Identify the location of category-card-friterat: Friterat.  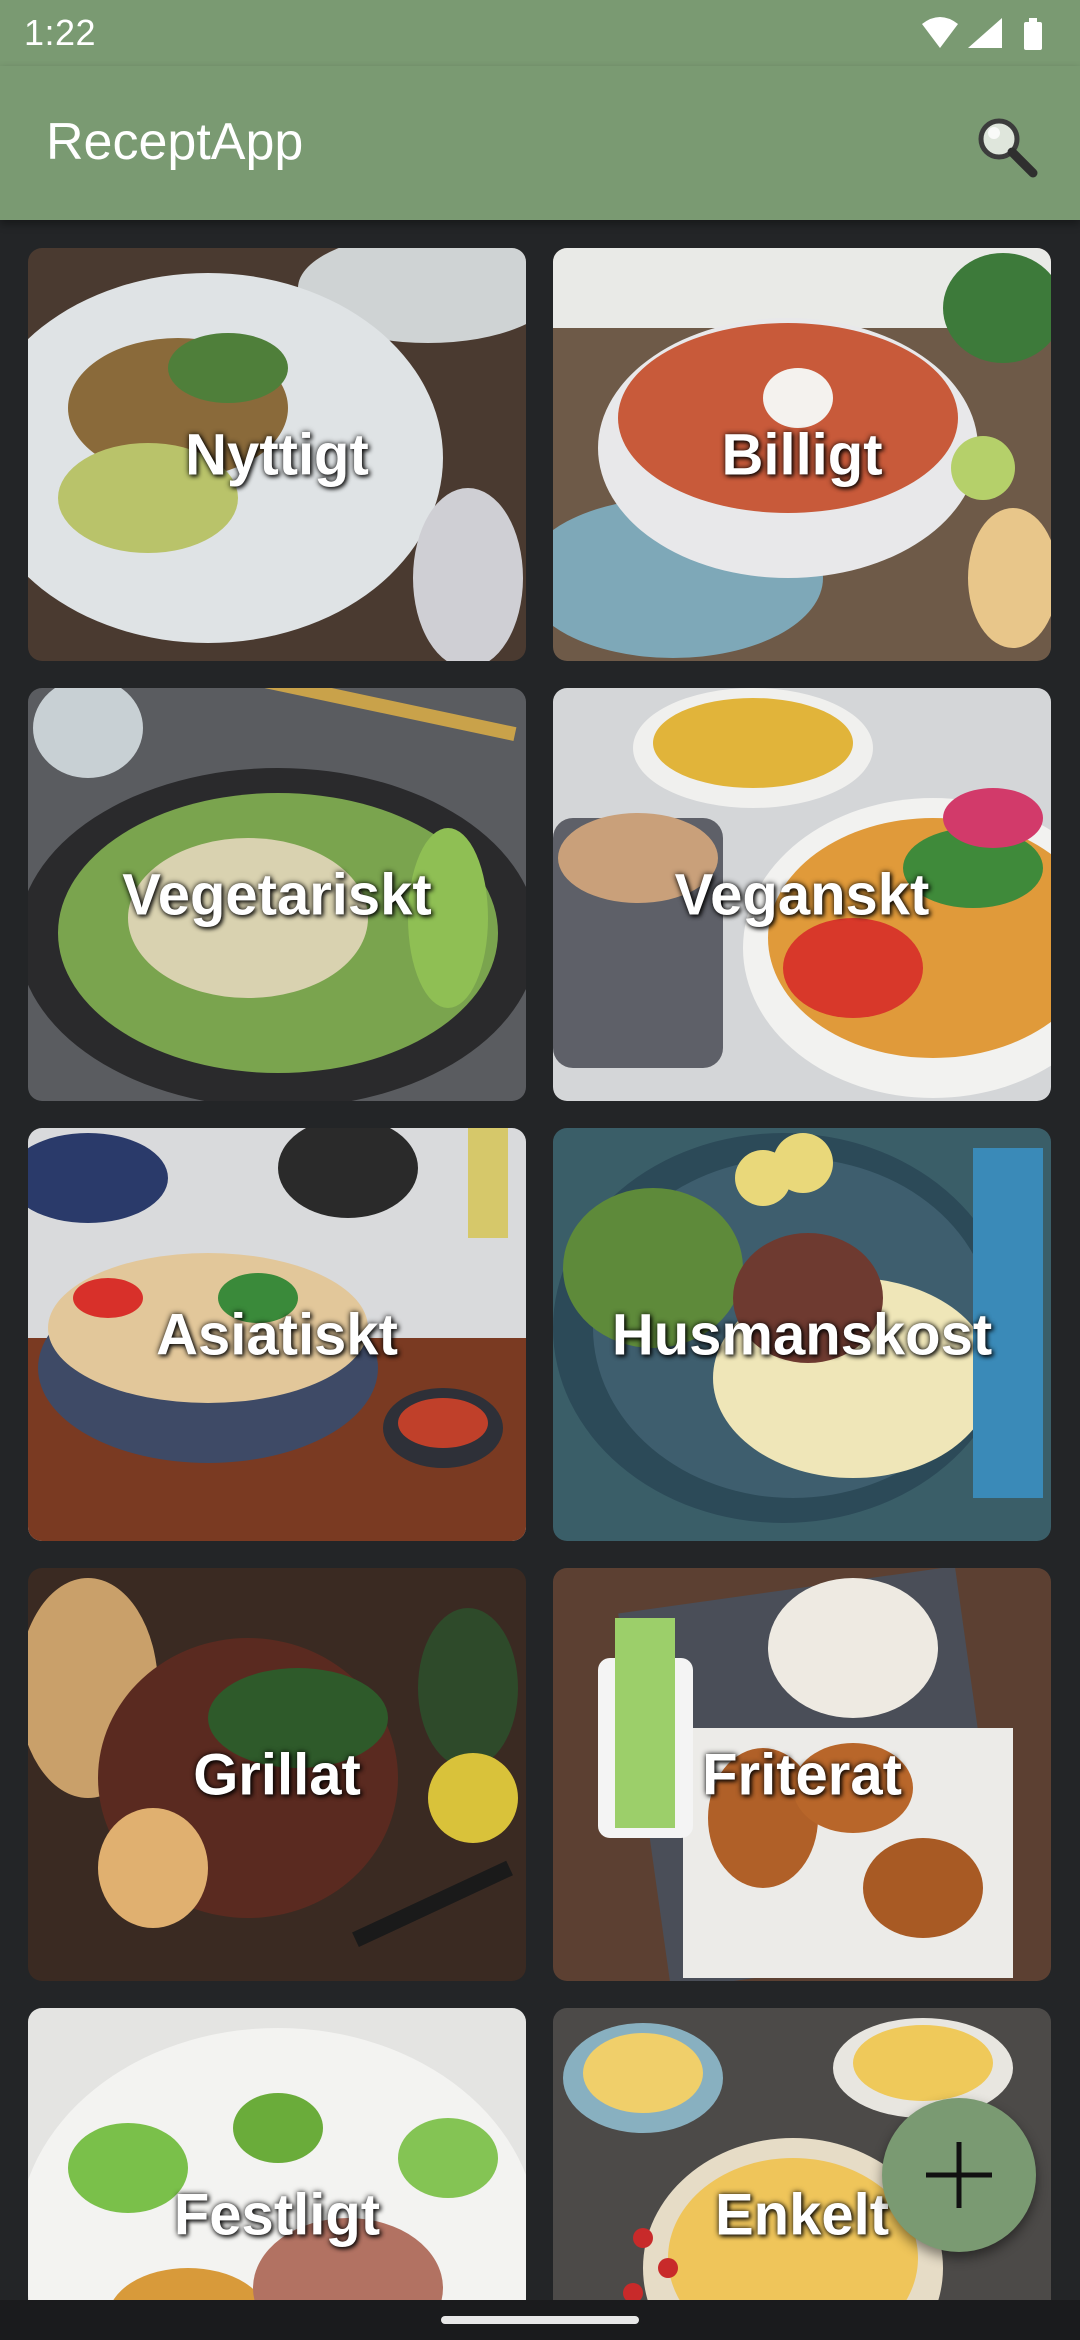
(802, 1774).